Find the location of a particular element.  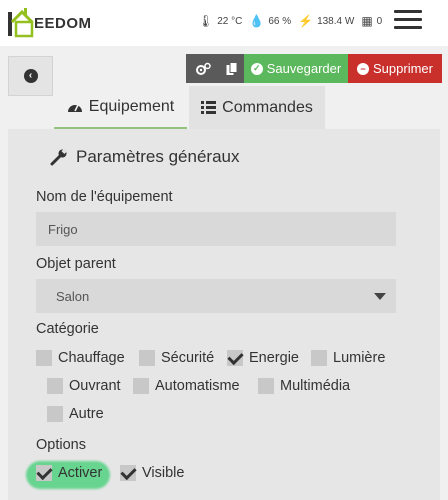

category-securite: Sécurité is located at coordinates (176, 358).